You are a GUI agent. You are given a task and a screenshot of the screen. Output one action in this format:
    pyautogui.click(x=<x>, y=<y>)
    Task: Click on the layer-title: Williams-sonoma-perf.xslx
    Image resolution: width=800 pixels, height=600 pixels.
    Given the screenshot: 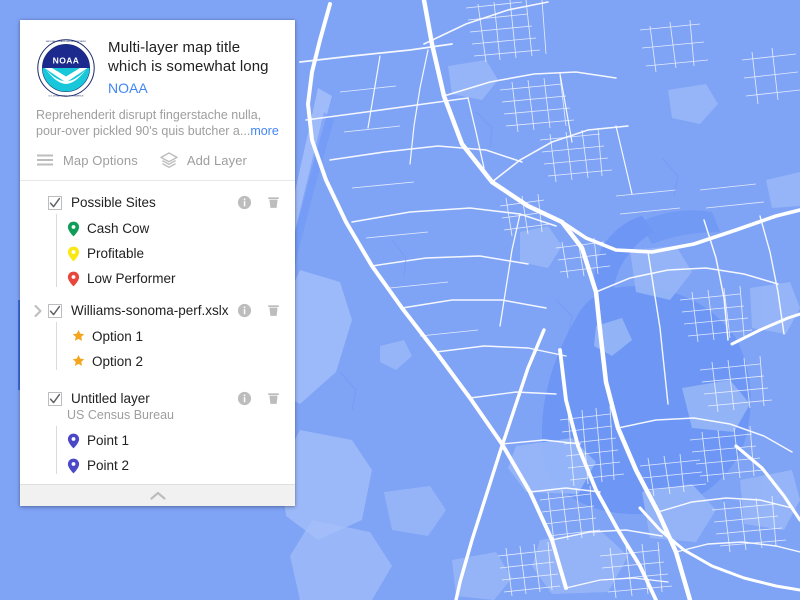 What is the action you would take?
    pyautogui.click(x=150, y=310)
    